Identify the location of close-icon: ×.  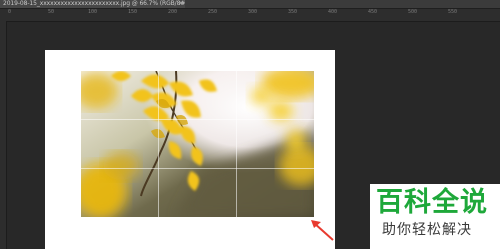
(181, 4).